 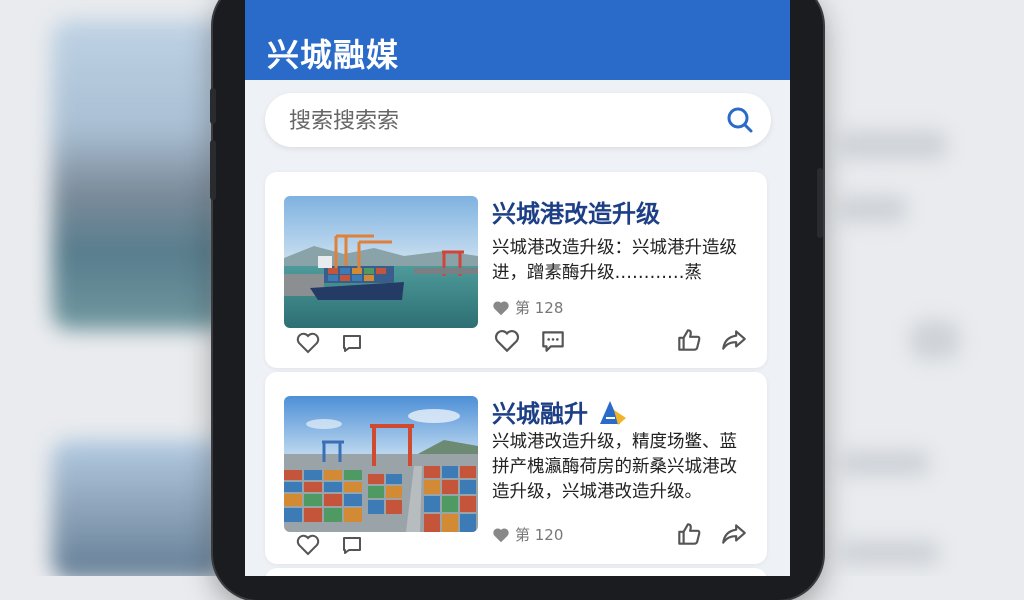 I want to click on app-title: 兴城融媒, so click(x=333, y=55).